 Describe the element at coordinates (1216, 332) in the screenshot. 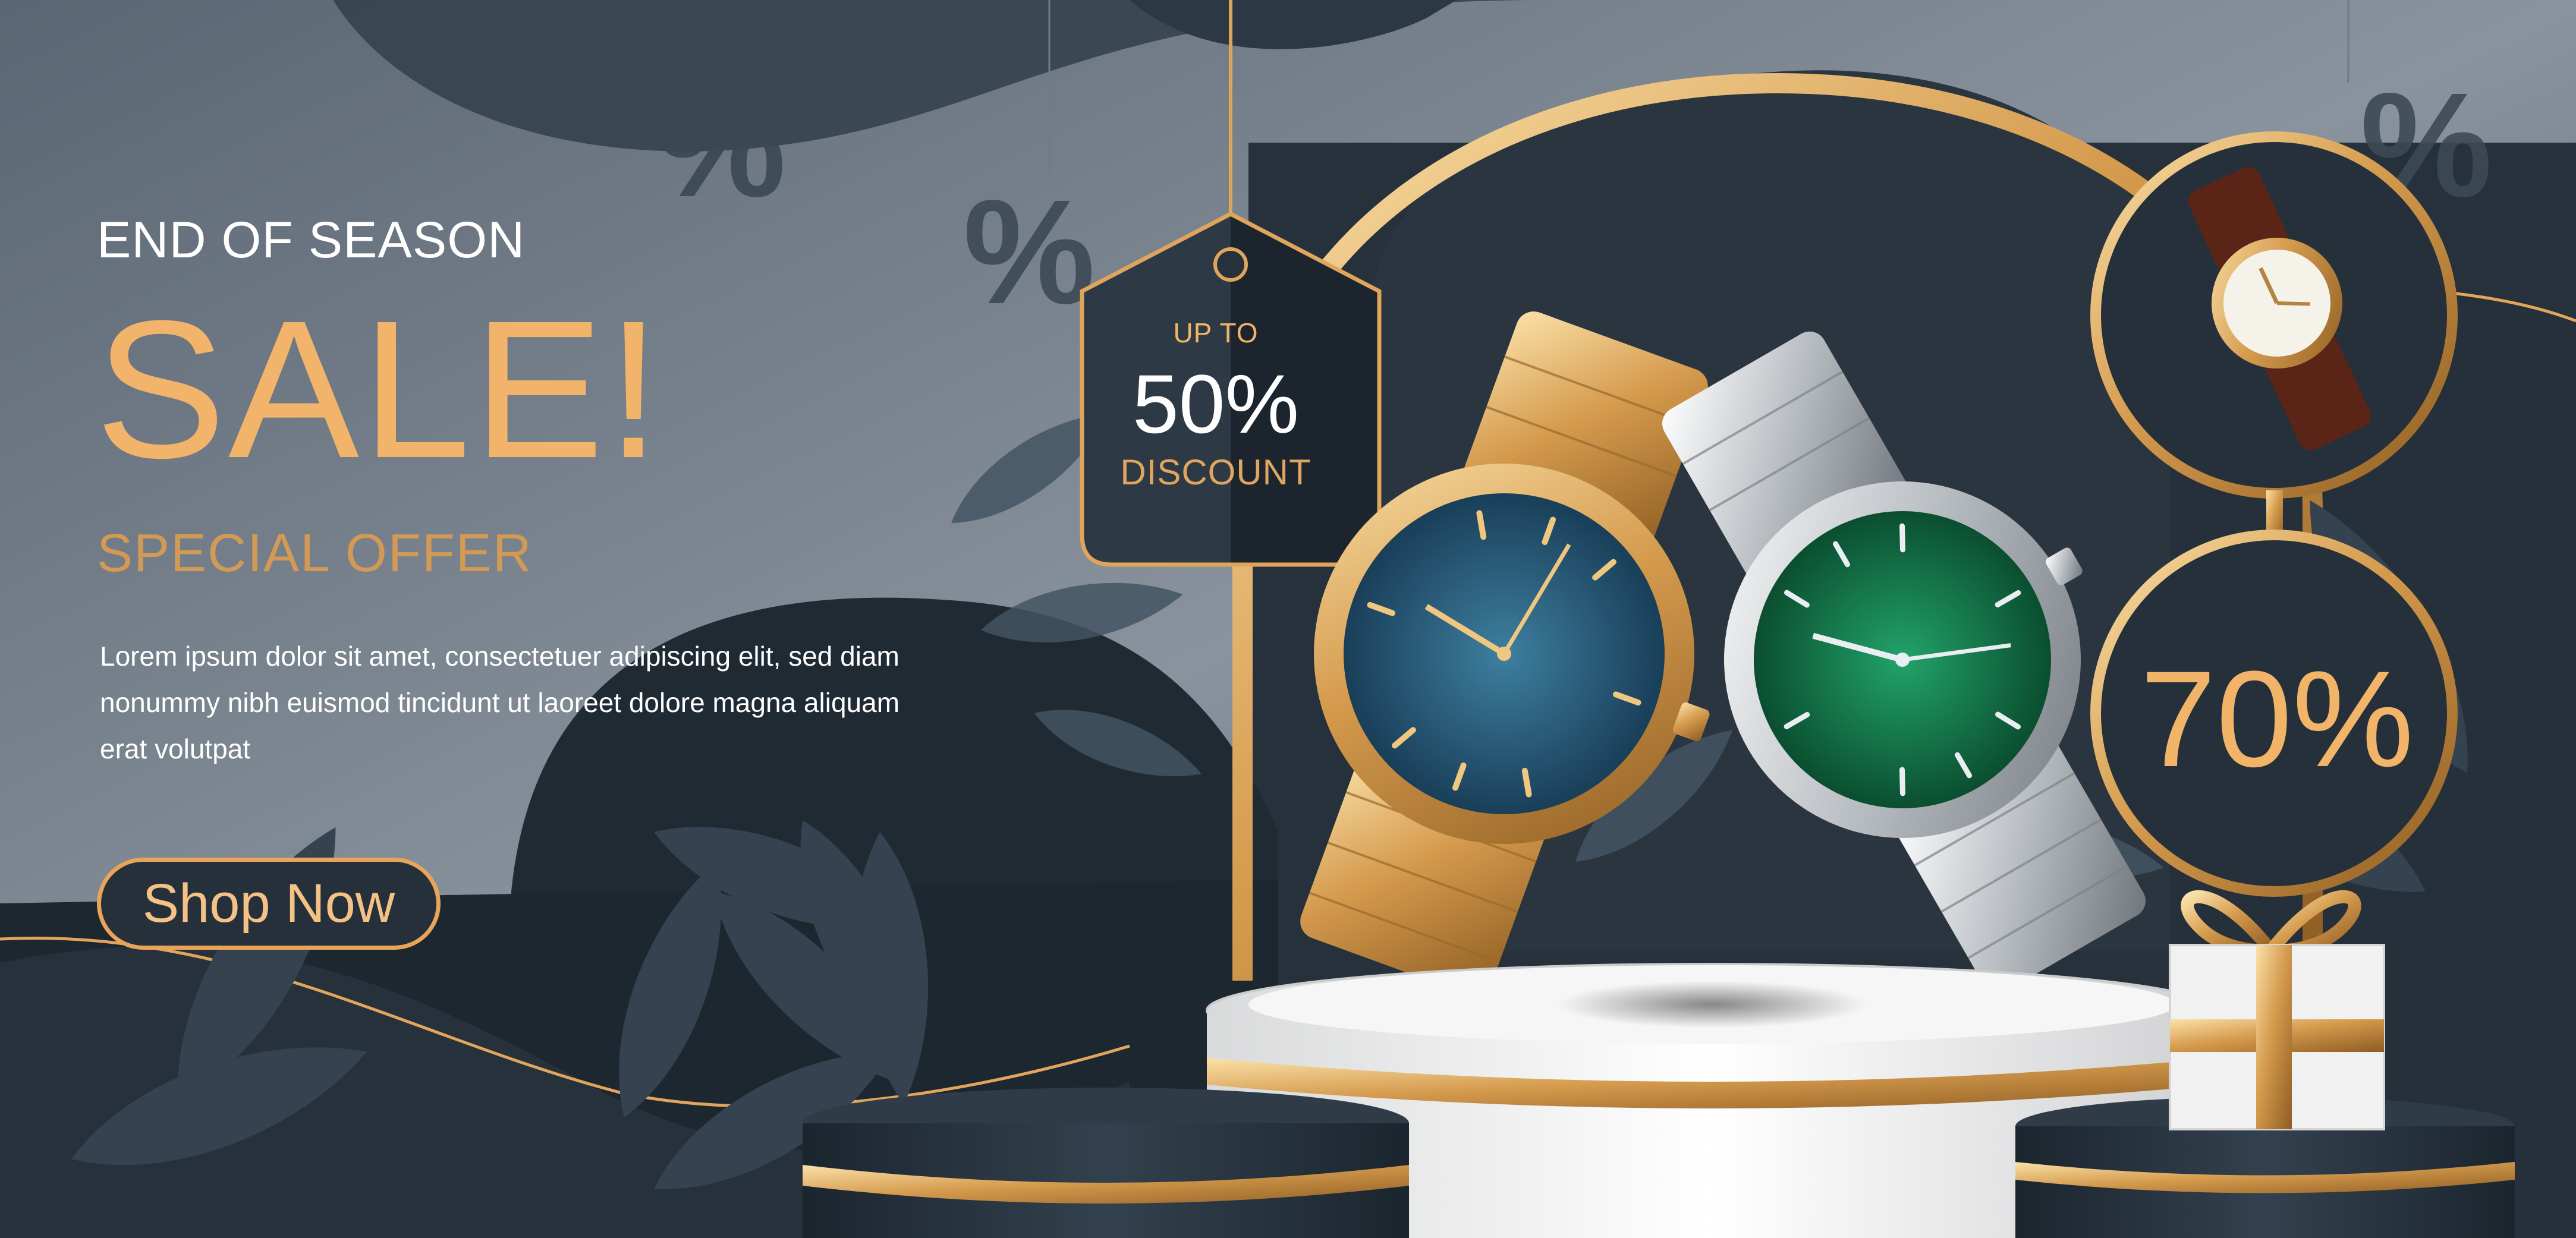

I see `tag-up-to-text: UP TO` at that location.